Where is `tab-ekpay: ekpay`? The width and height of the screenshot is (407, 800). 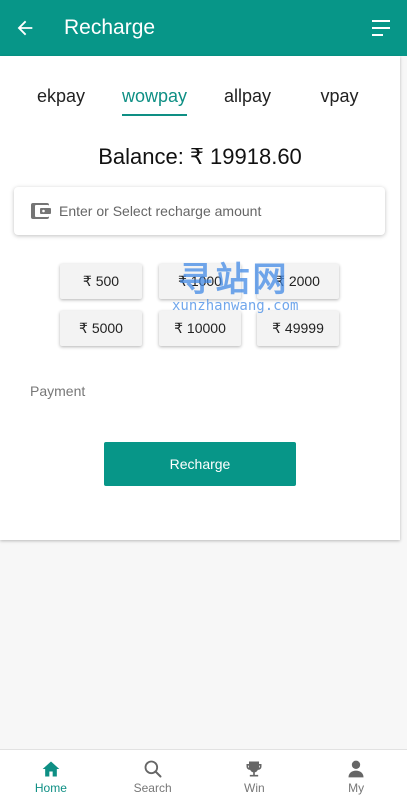 tab-ekpay: ekpay is located at coordinates (61, 98).